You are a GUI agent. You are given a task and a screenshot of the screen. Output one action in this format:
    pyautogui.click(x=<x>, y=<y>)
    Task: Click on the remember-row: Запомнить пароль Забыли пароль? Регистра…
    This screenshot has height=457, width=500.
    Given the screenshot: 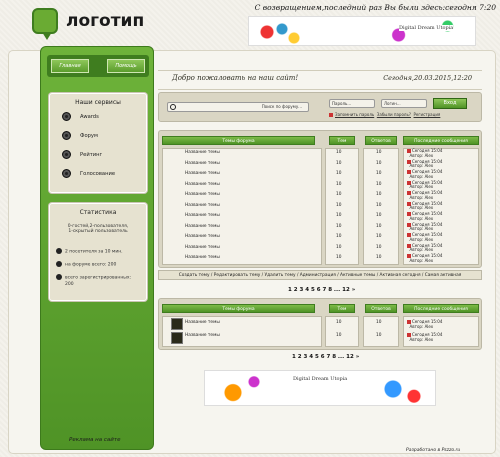 What is the action you would take?
    pyautogui.click(x=384, y=114)
    